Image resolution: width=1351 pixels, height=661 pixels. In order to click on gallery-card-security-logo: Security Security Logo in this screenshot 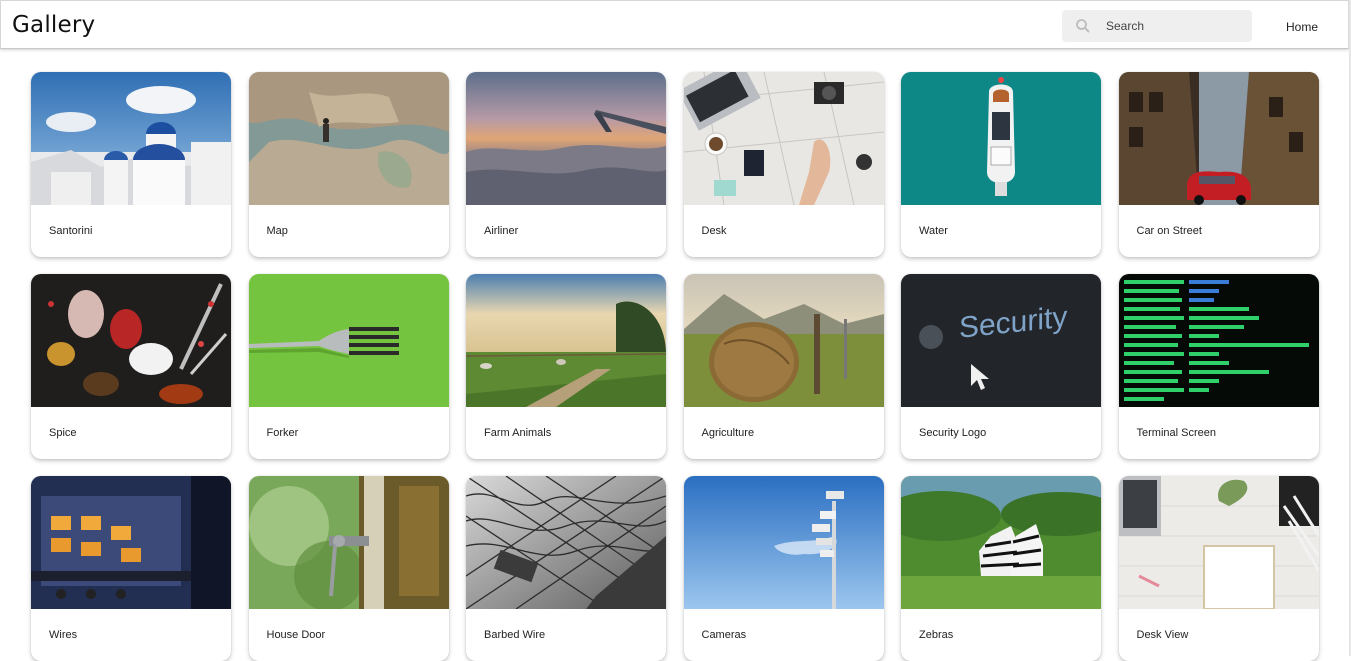, I will do `click(1001, 366)`.